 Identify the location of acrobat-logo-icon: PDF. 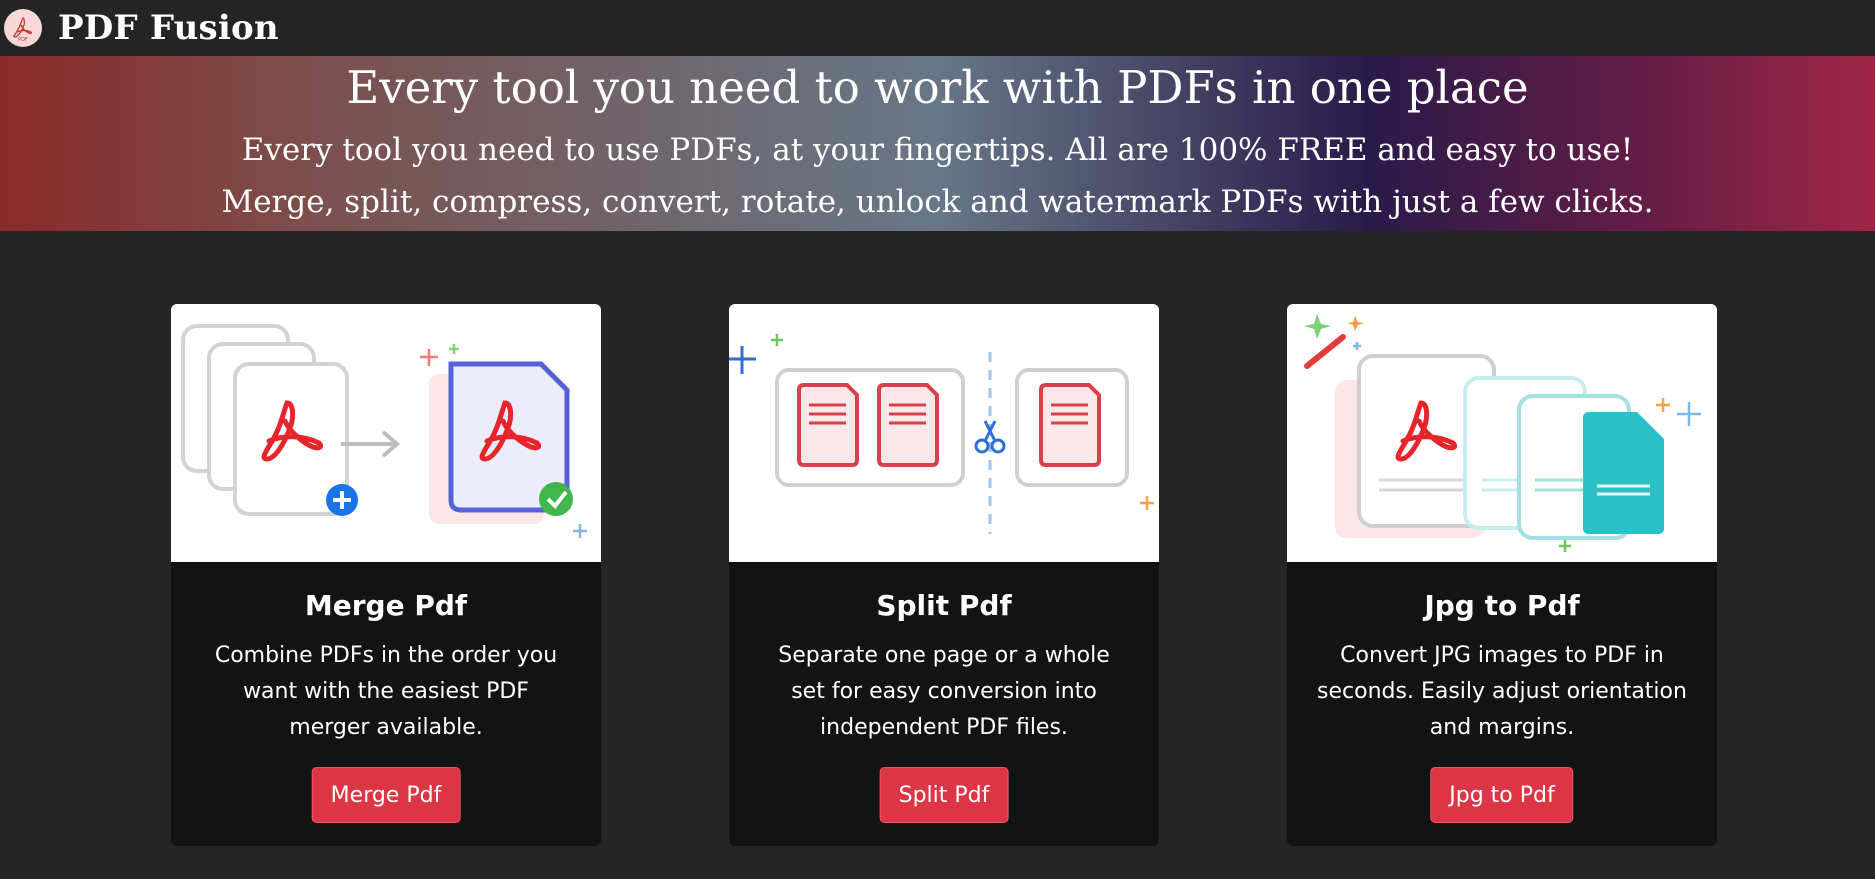
(23, 28).